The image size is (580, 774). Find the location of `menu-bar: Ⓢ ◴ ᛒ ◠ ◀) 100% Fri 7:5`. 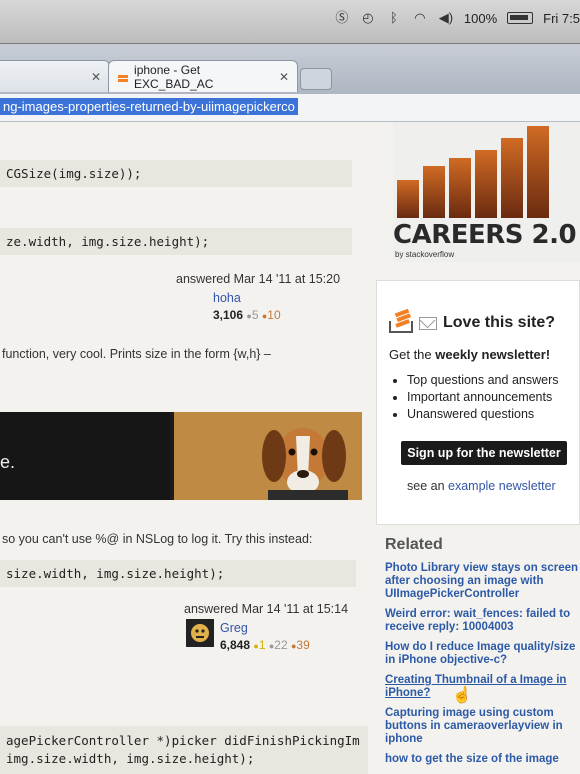

menu-bar: Ⓢ ◴ ᛒ ◠ ◀) 100% Fri 7:5 is located at coordinates (290, 22).